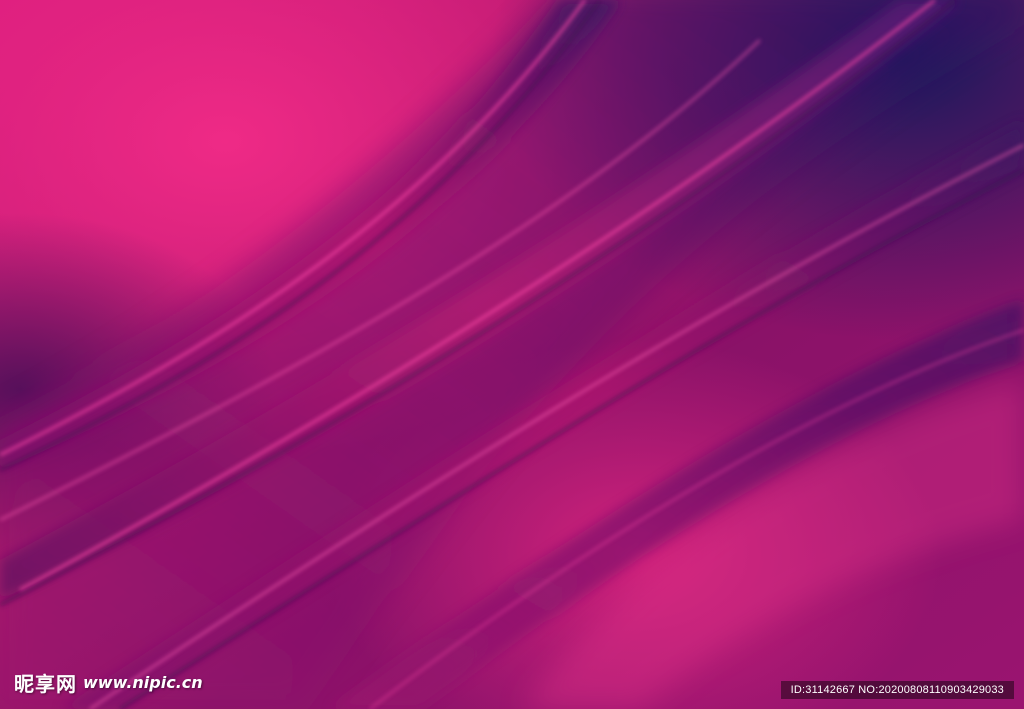 This screenshot has height=709, width=1024. Describe the element at coordinates (45, 684) in the screenshot. I see `site-name-cn: 昵享网` at that location.